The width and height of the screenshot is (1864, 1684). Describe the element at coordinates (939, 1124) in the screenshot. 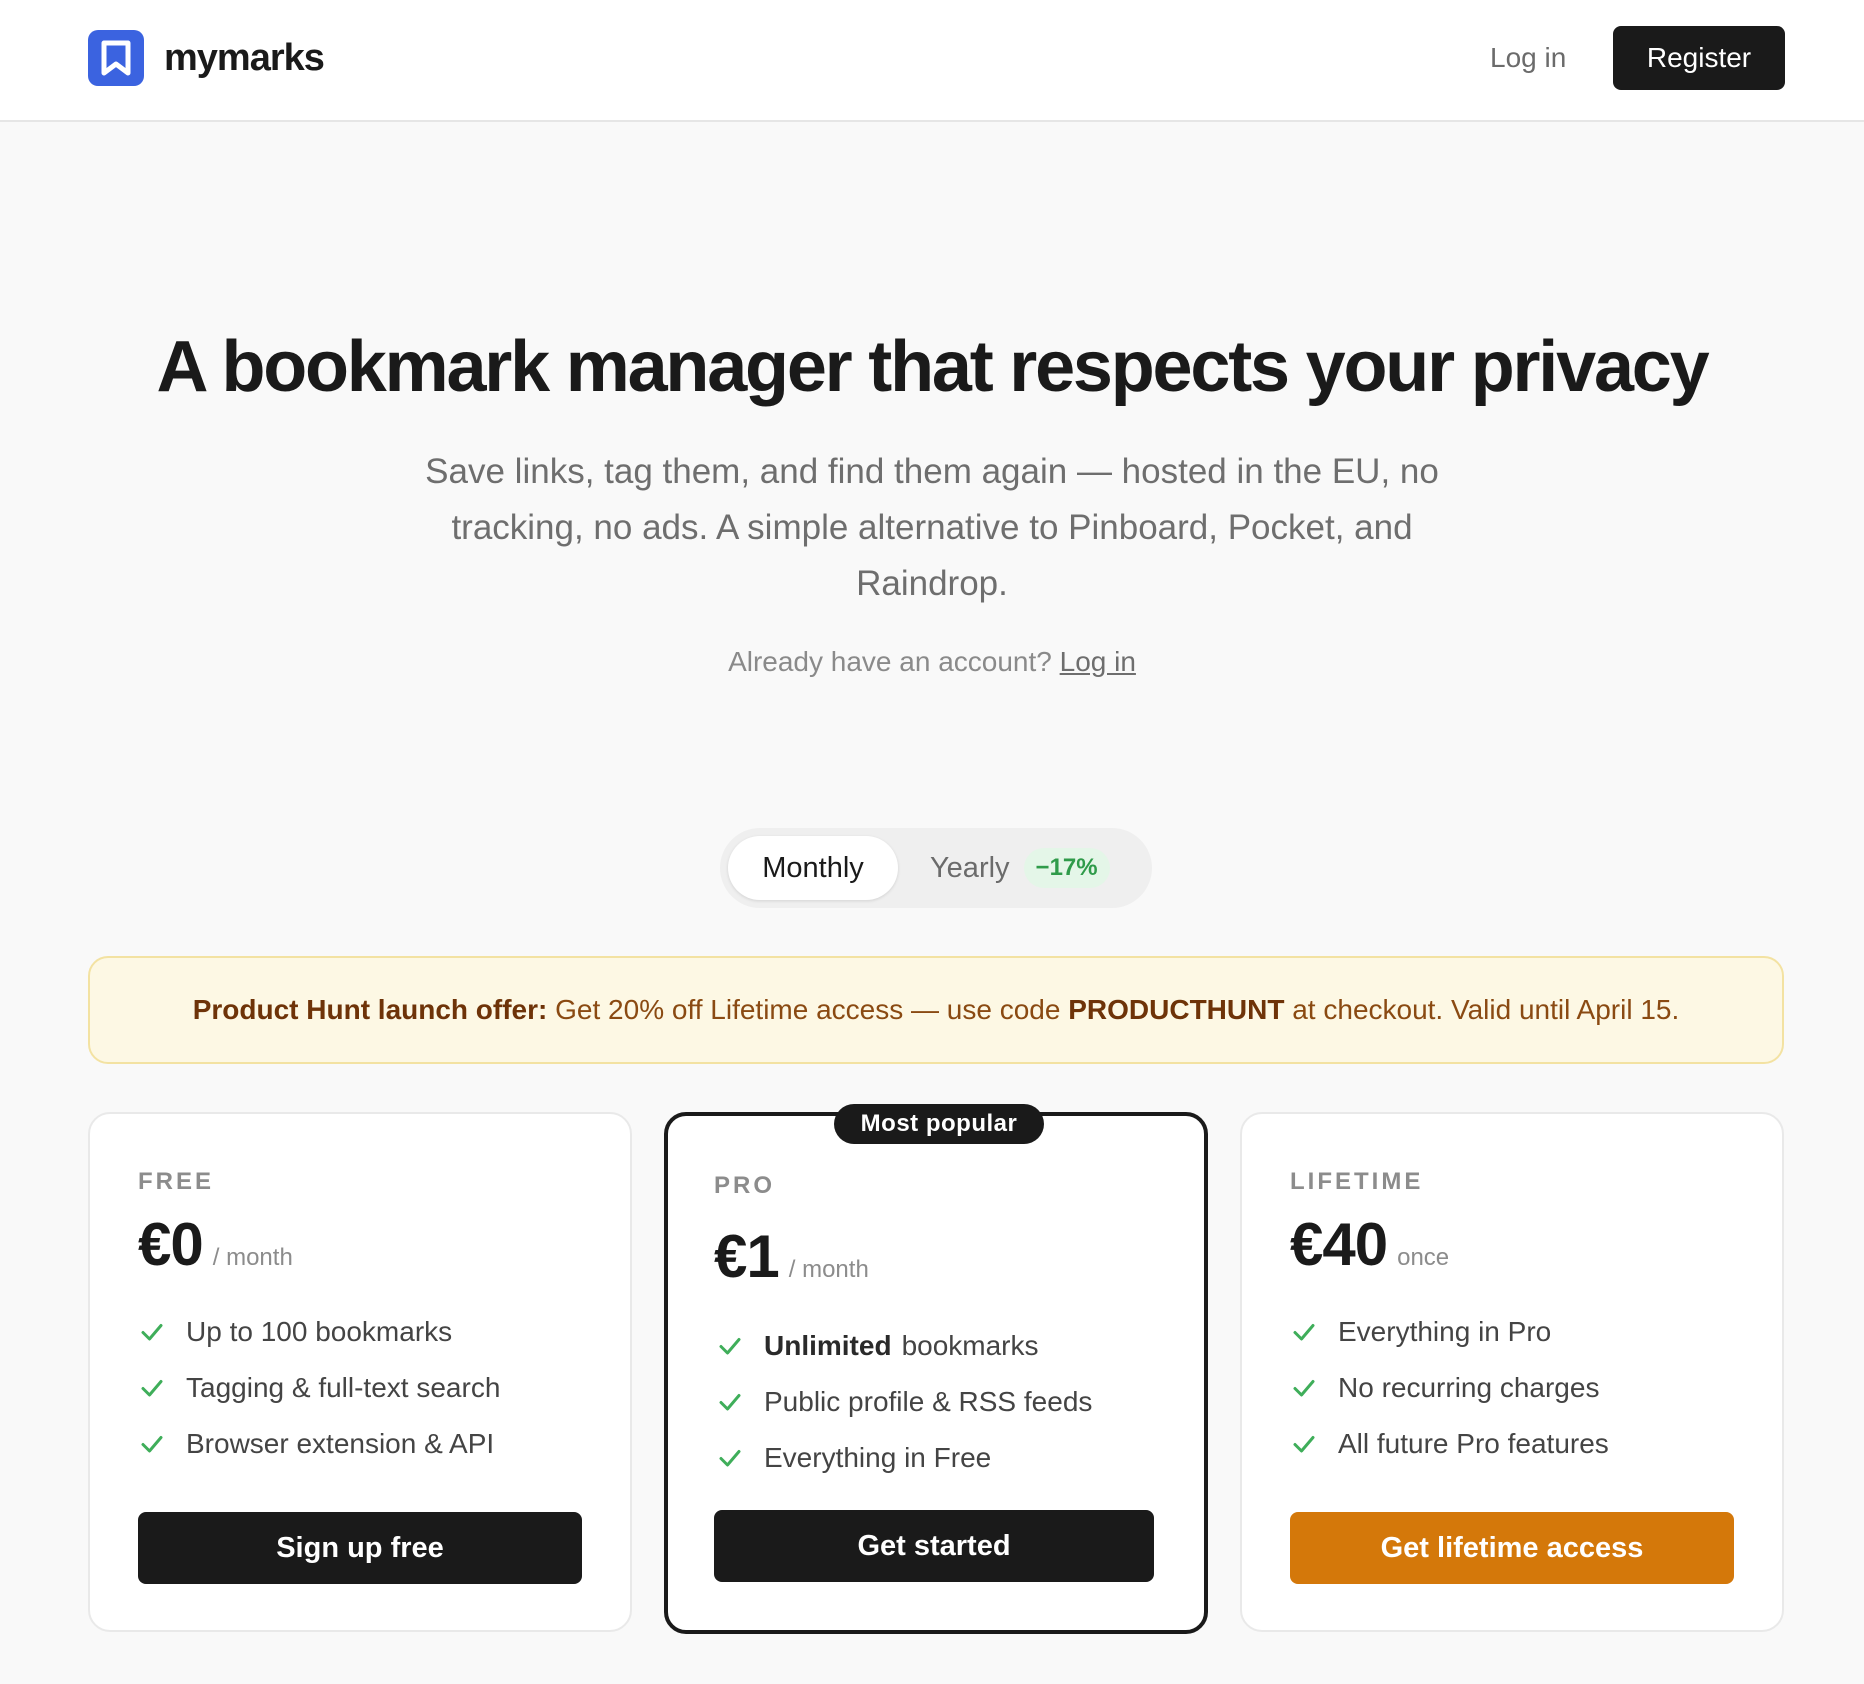

I see `most-popular-badge: Most popular` at that location.